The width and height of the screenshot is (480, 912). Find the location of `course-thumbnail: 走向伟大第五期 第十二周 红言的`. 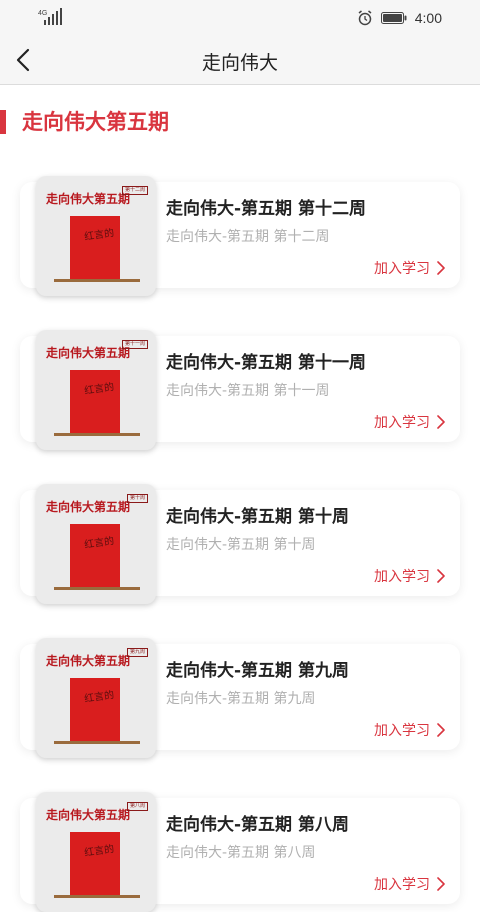

course-thumbnail: 走向伟大第五期 第十二周 红言的 is located at coordinates (96, 236).